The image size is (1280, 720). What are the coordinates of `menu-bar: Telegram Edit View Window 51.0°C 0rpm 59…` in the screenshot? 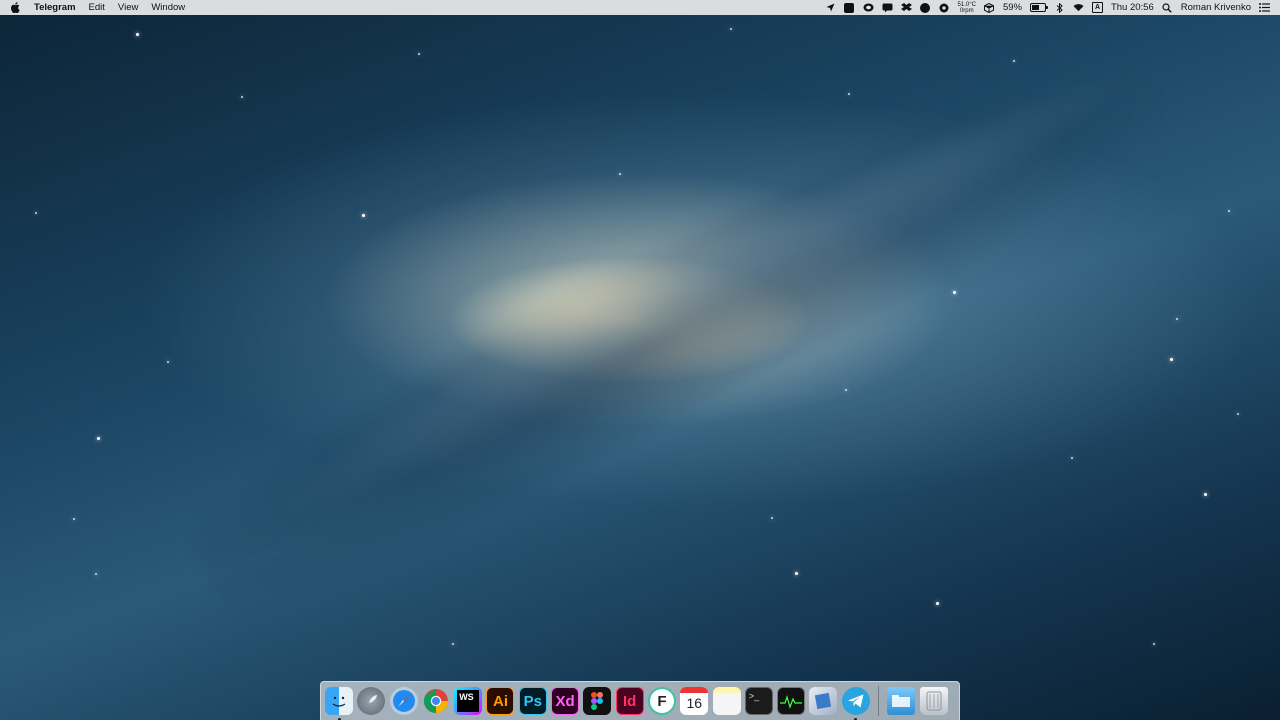 It's located at (640, 7).